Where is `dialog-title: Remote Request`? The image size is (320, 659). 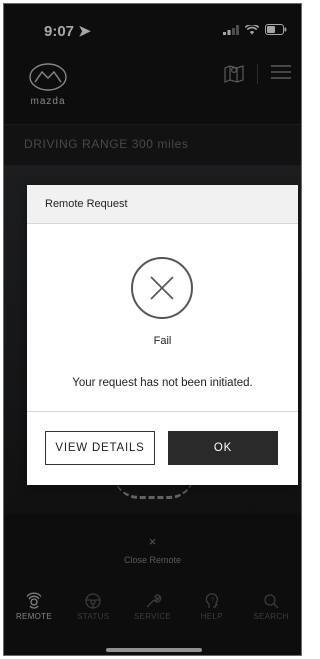
dialog-title: Remote Request is located at coordinates (162, 204).